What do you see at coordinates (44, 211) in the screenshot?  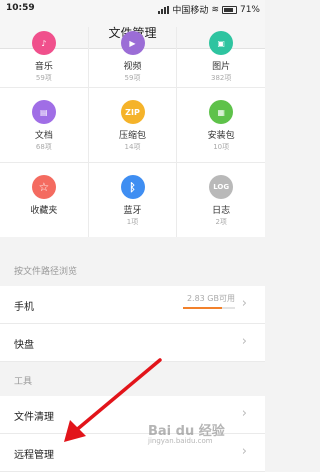 I see `category-label: 收藏夹` at bounding box center [44, 211].